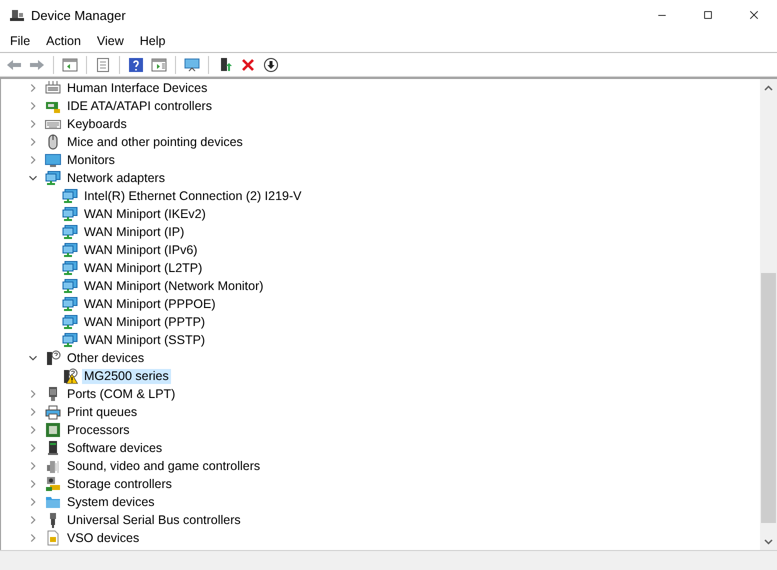 The width and height of the screenshot is (777, 570). Describe the element at coordinates (103, 538) in the screenshot. I see `tree-item: VSO devices` at that location.